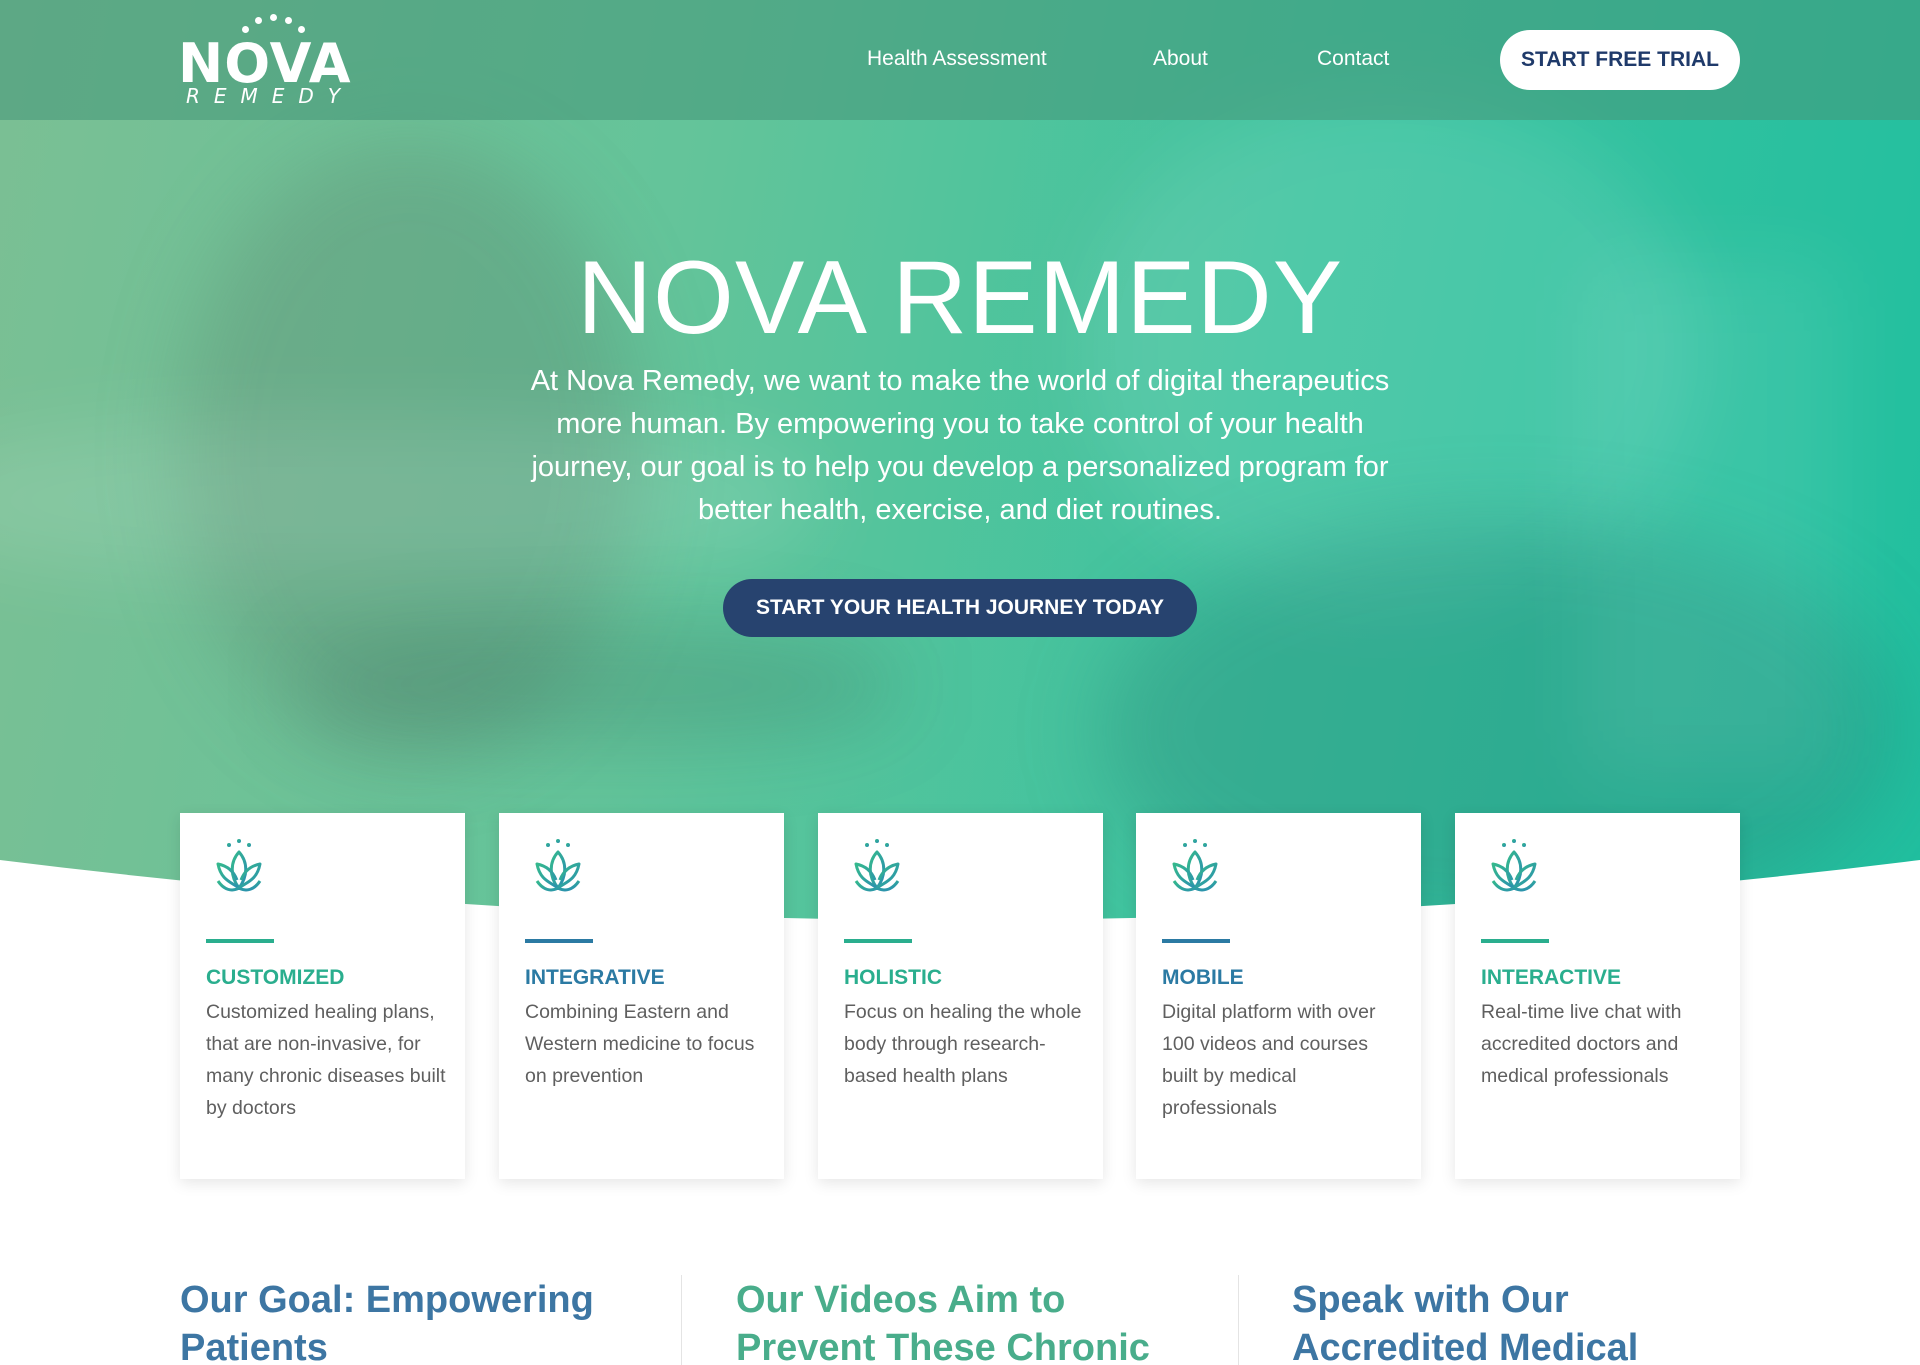  Describe the element at coordinates (273, 24) in the screenshot. I see `logo-dots-icon` at that location.